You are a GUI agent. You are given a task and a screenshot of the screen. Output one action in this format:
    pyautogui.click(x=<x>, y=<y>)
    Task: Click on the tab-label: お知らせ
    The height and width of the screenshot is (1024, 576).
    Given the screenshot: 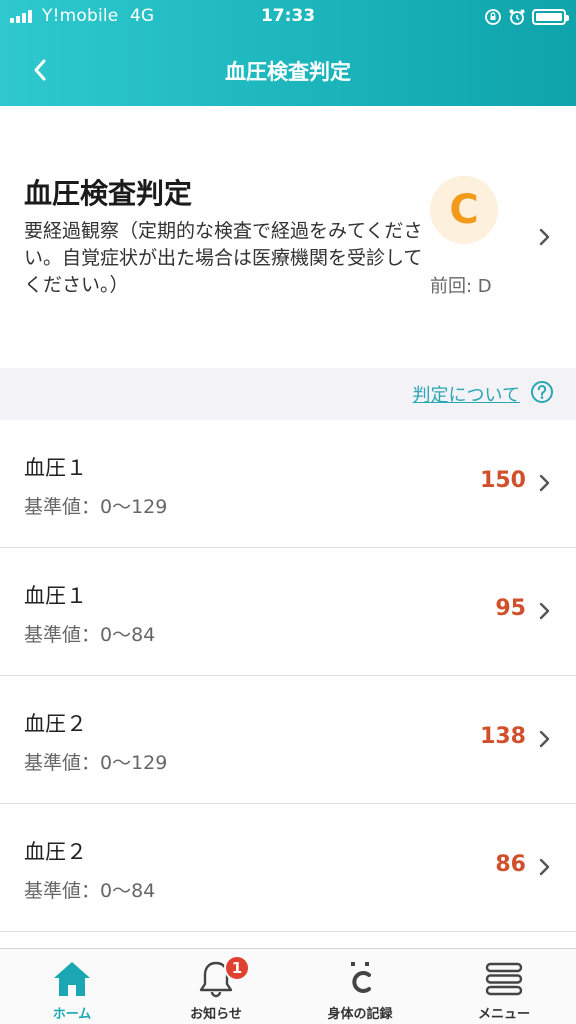 What is the action you would take?
    pyautogui.click(x=216, y=1014)
    